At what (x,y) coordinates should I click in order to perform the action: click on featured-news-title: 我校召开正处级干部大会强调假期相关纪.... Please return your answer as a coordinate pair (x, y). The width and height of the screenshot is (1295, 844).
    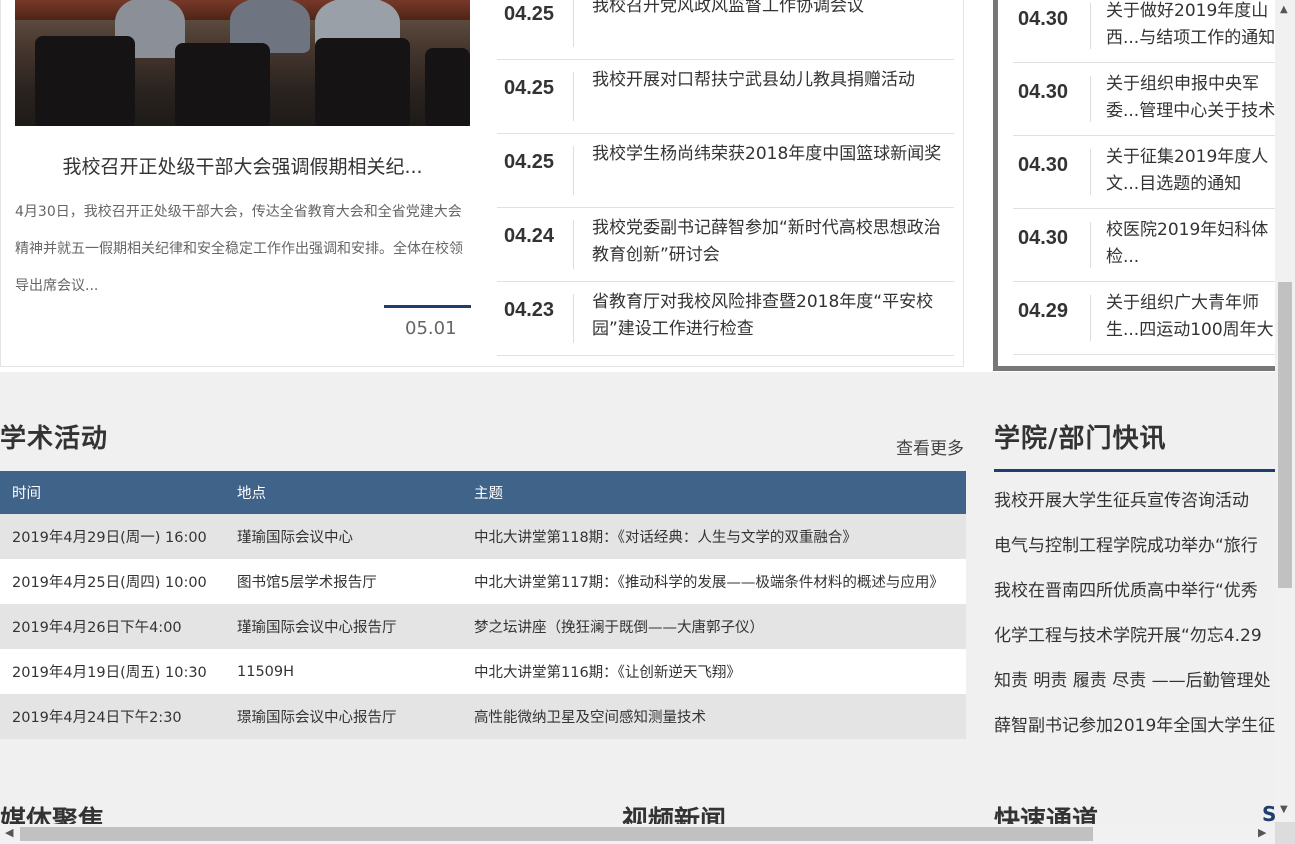
    Looking at the image, I should click on (242, 165).